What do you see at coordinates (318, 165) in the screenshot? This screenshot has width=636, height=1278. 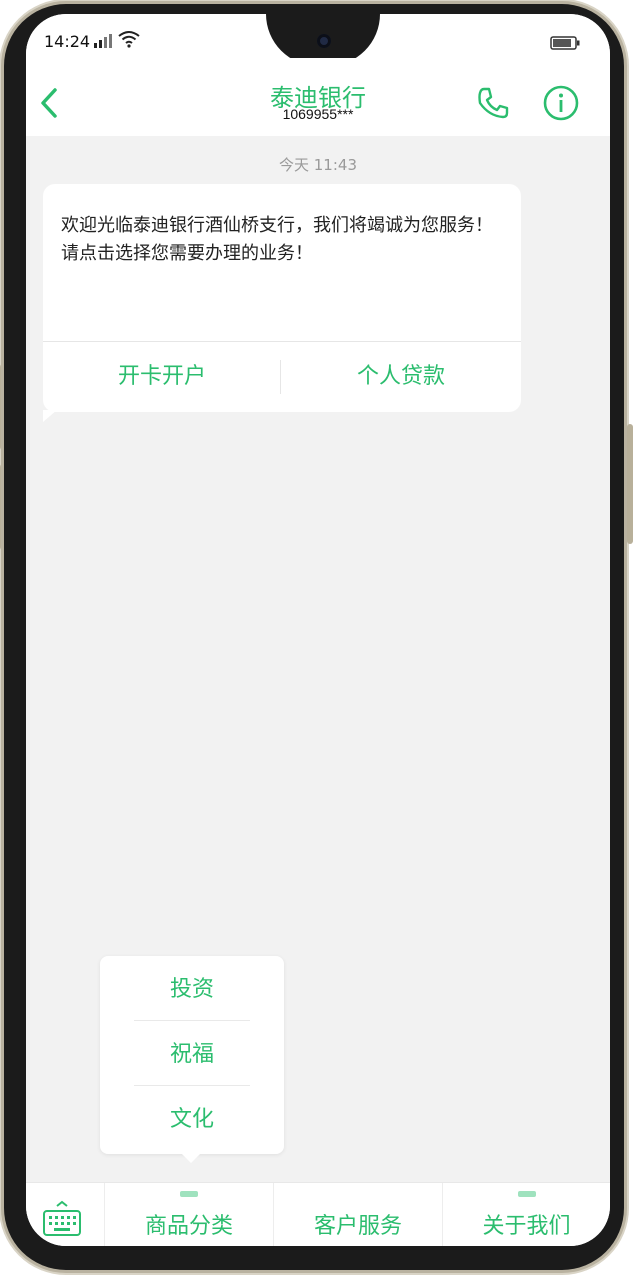 I see `message-timestamp: 今天 11:43` at bounding box center [318, 165].